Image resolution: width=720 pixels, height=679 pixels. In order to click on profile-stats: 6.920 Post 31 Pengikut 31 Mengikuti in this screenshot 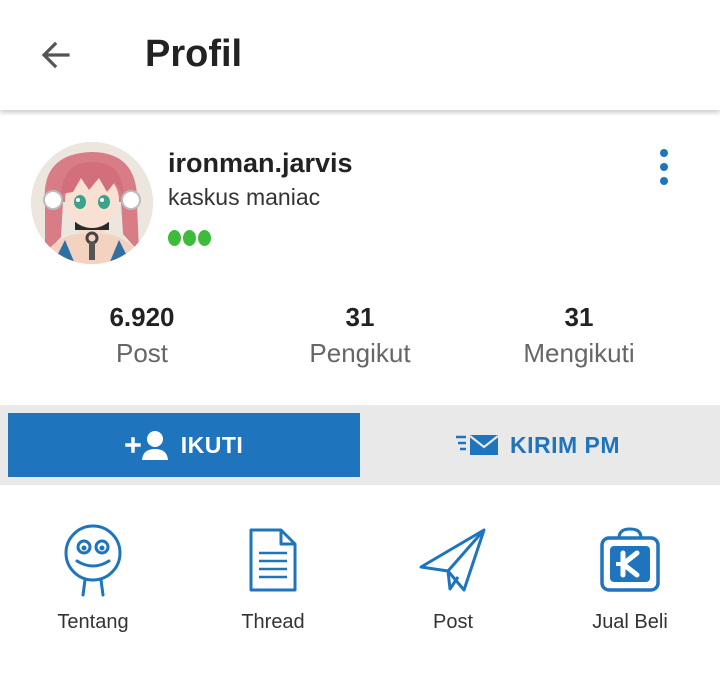, I will do `click(360, 340)`.